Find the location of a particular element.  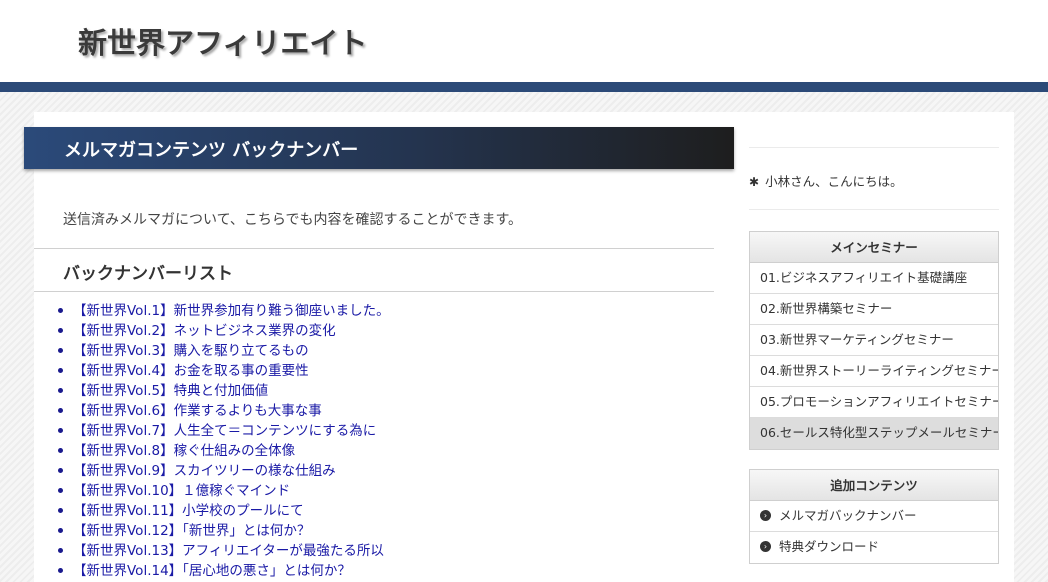

backnumber-item: 【新世界Vol.2】ネットビジネス業界の変化 is located at coordinates (224, 331).